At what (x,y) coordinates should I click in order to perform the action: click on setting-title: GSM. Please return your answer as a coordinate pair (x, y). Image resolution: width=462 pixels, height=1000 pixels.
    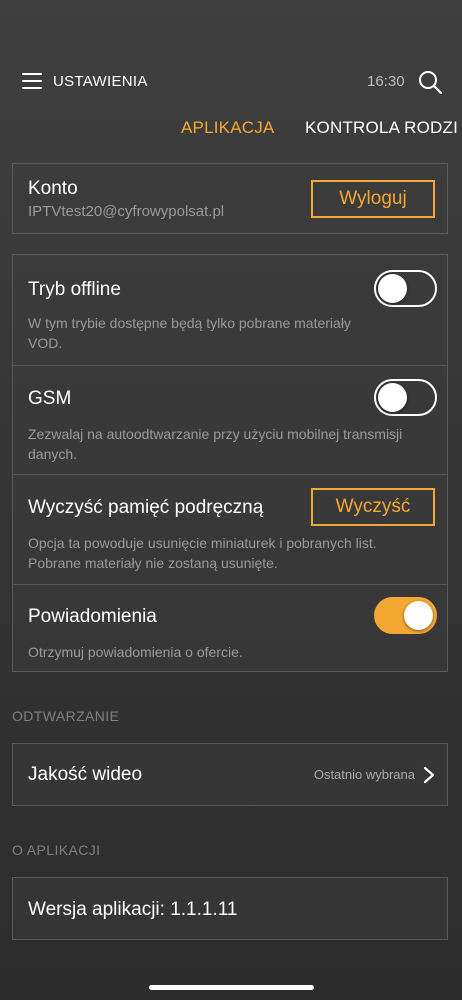
    Looking at the image, I should click on (50, 398).